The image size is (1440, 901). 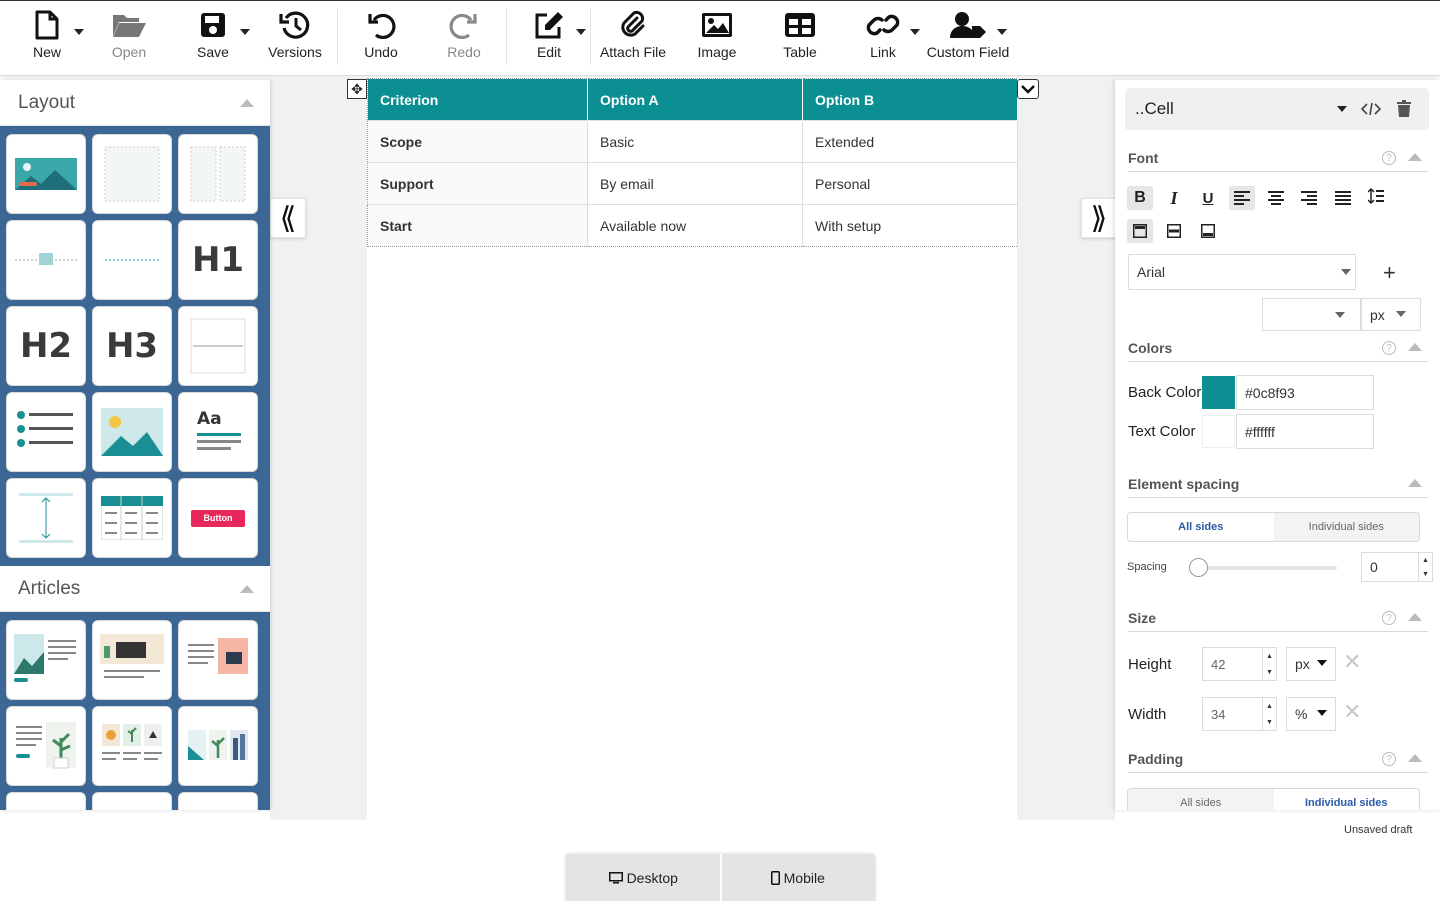 What do you see at coordinates (46, 260) in the screenshot?
I see `block-inline-image` at bounding box center [46, 260].